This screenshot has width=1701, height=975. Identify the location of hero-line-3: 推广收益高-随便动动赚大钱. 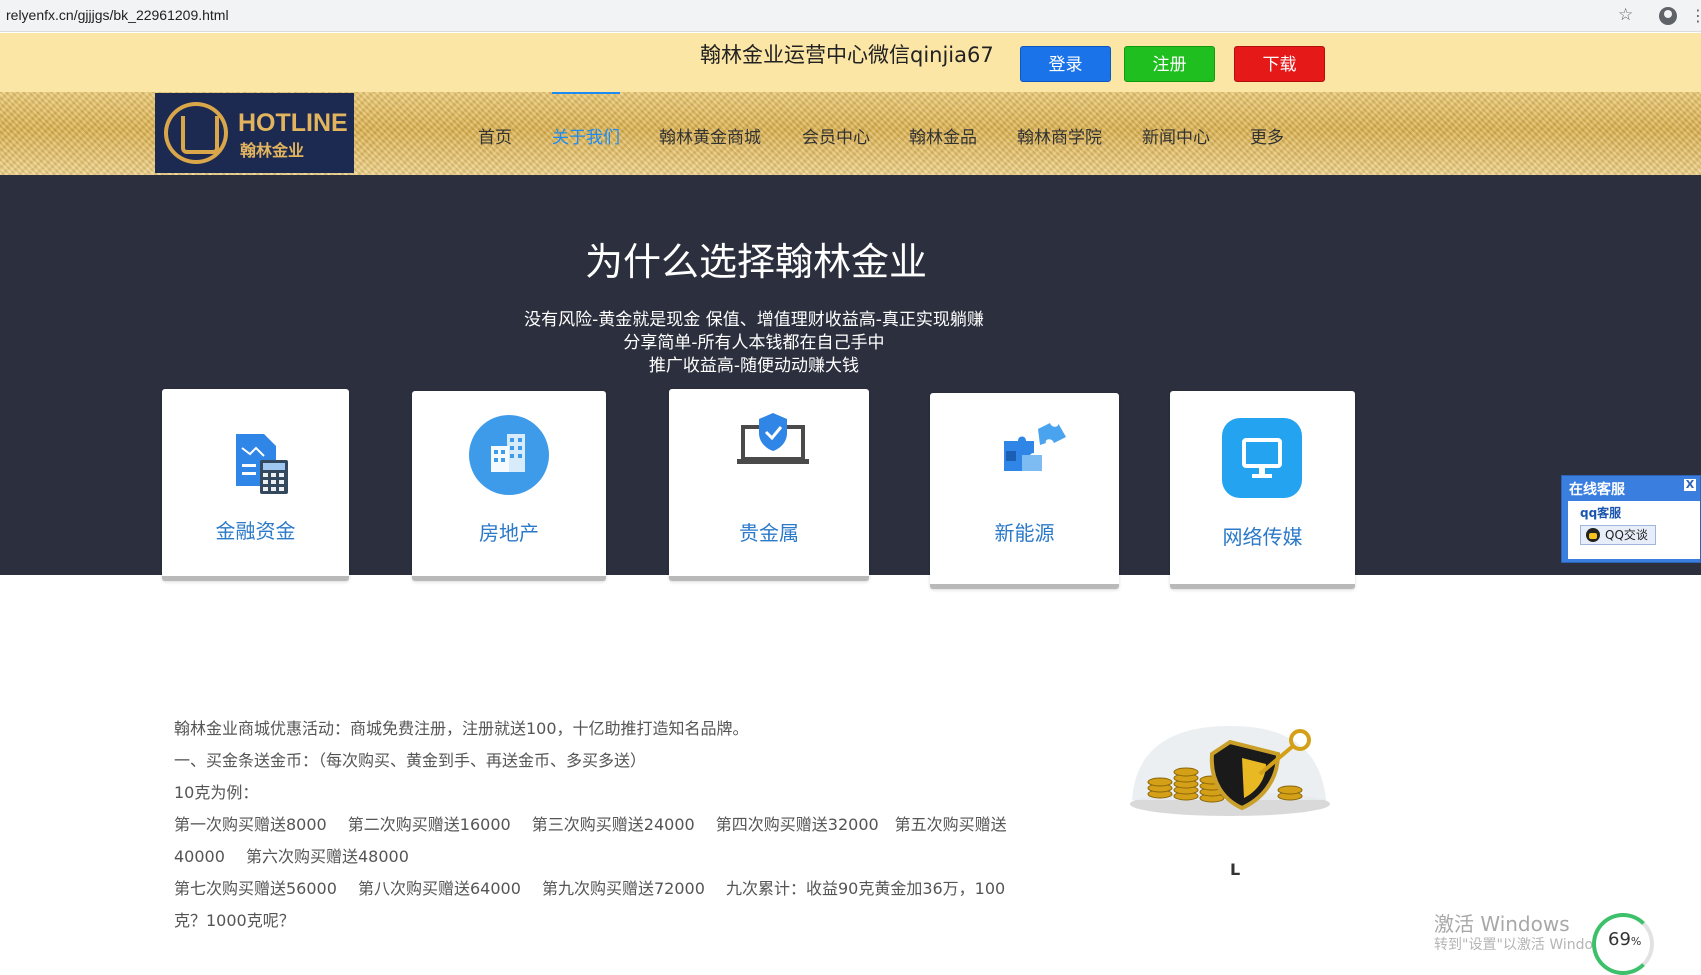
(754, 366).